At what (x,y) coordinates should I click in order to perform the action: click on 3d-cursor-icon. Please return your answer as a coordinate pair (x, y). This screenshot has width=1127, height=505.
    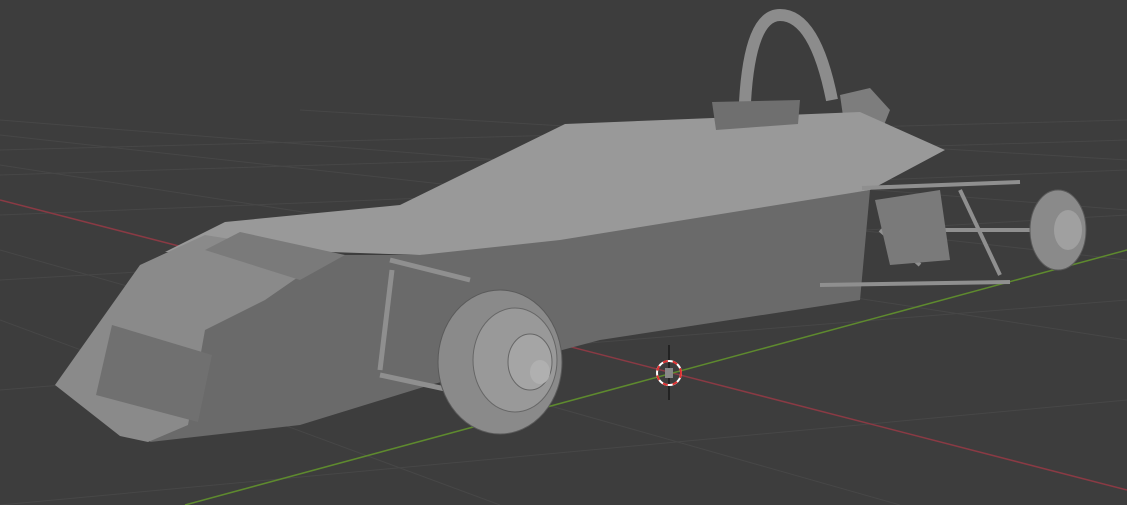
    Looking at the image, I should click on (669, 372).